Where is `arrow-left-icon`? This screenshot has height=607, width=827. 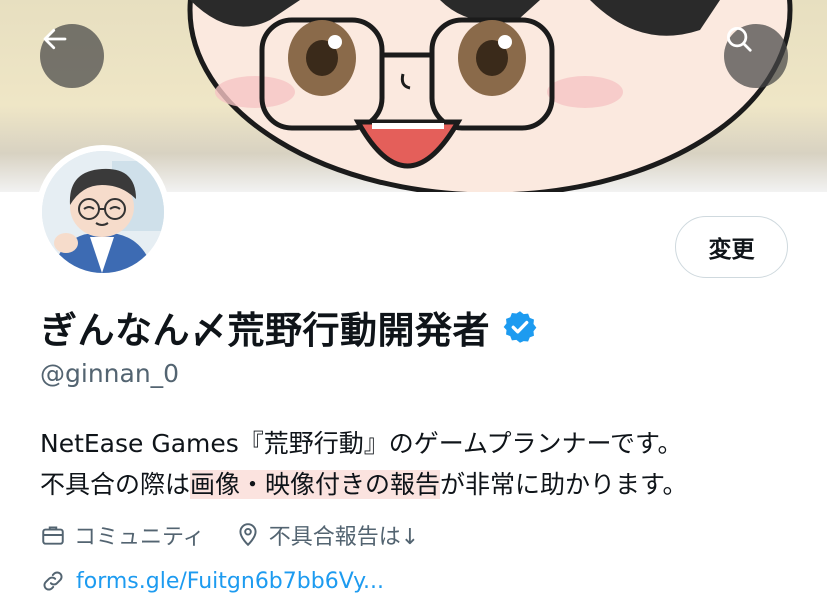 arrow-left-icon is located at coordinates (55, 39).